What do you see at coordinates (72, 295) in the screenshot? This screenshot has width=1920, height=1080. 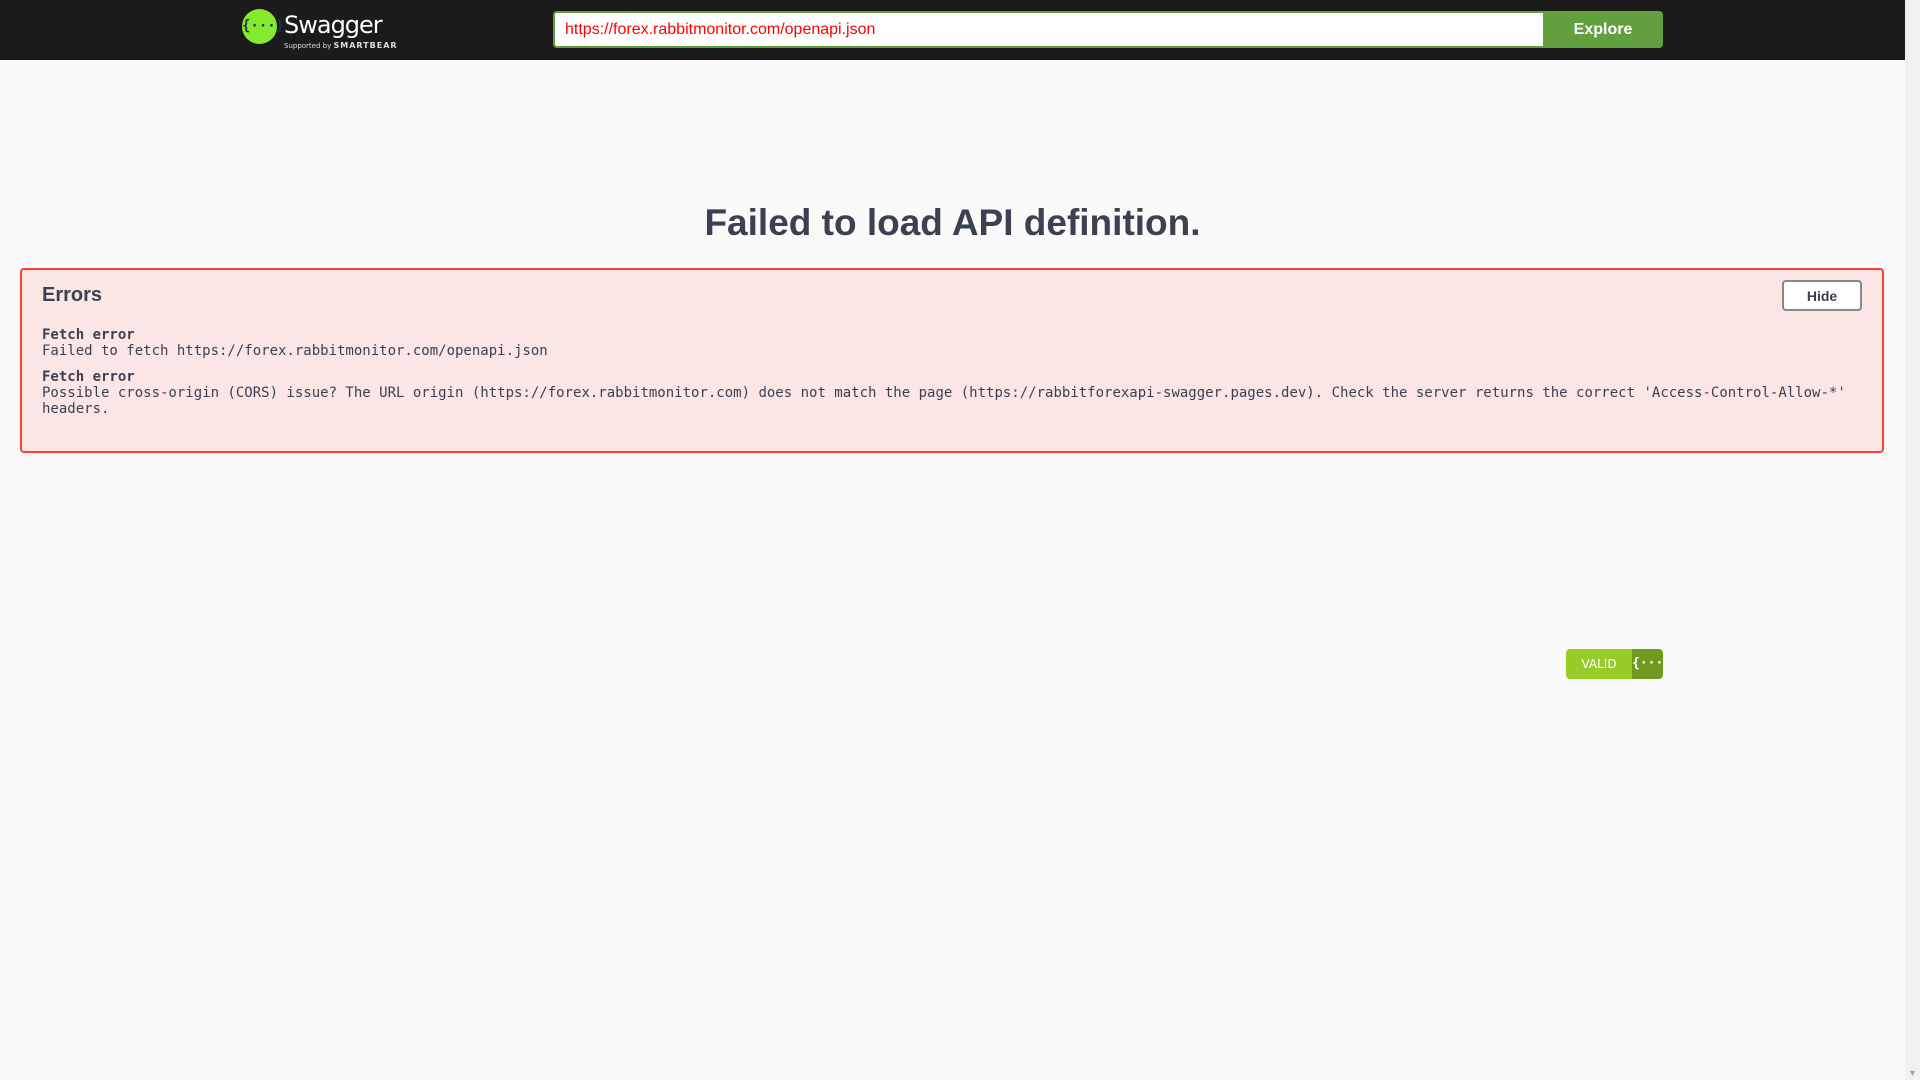 I see `errors-heading: Errors` at bounding box center [72, 295].